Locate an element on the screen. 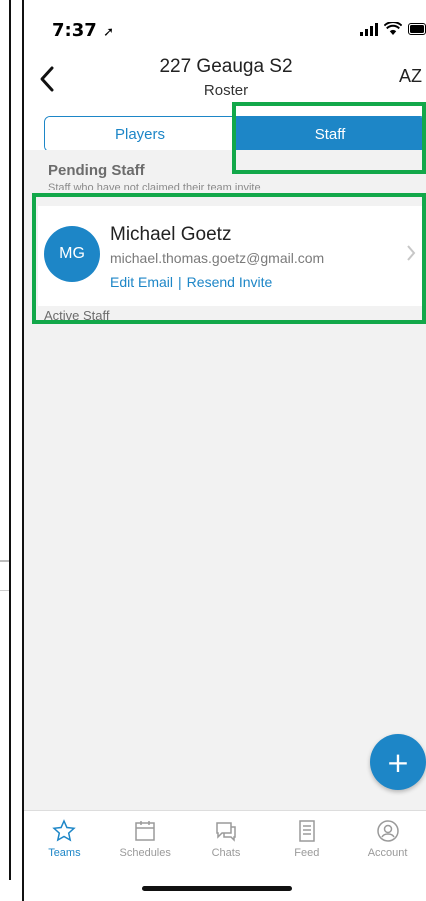 Image resolution: width=426 pixels, height=901 pixels. wifi-icon is located at coordinates (393, 29).